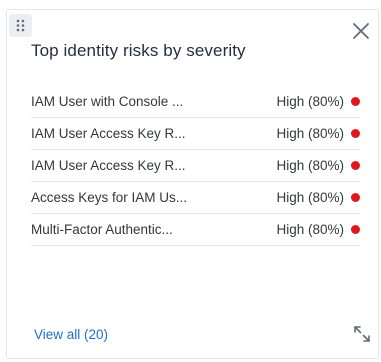  I want to click on risk-row: IAM User with Console ... High (80%), so click(195, 102).